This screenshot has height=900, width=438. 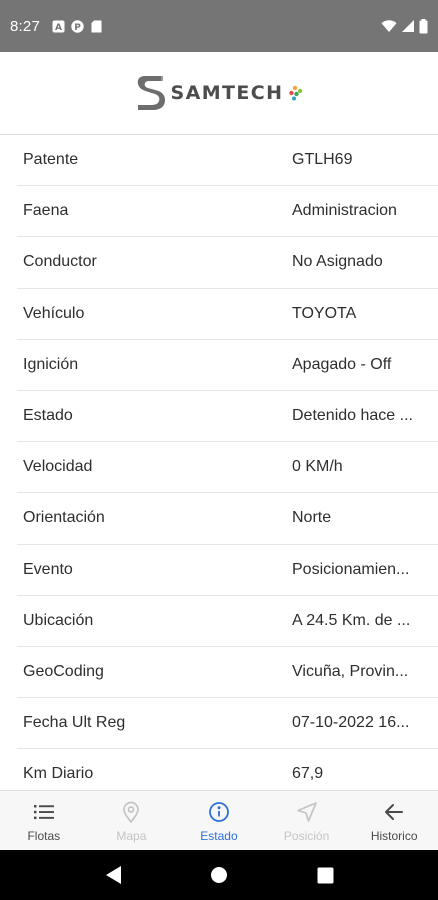 I want to click on list-item-orientacion: Orientación Norte, so click(x=227, y=519).